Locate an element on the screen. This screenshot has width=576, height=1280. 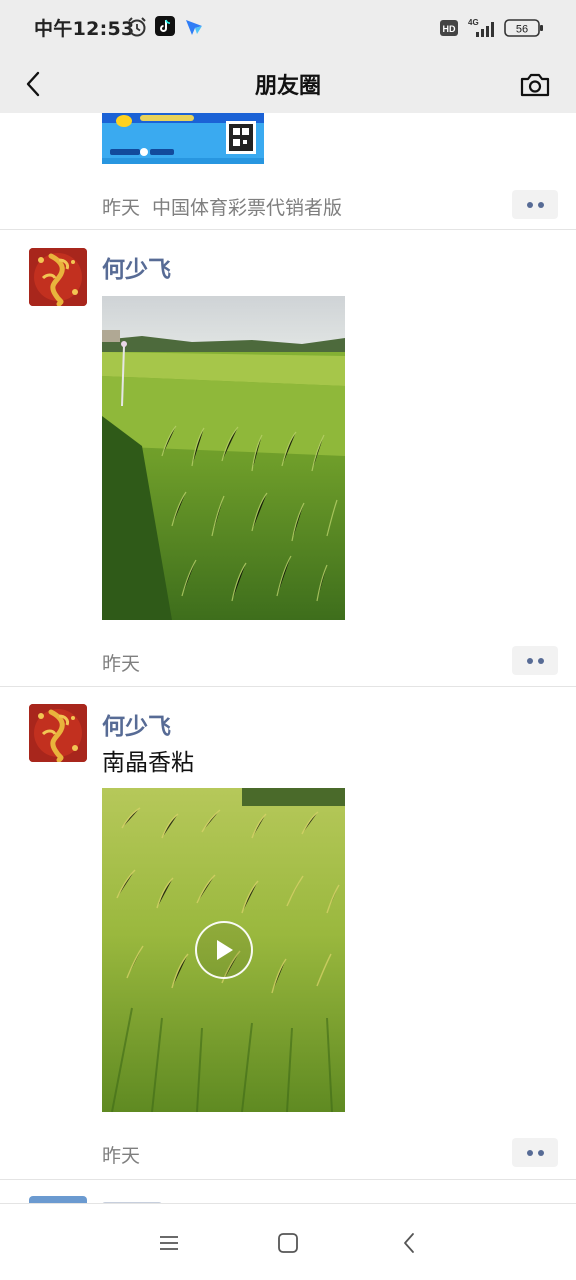
post-meta: 昨天 中国体育彩票代销者版 is located at coordinates (222, 206).